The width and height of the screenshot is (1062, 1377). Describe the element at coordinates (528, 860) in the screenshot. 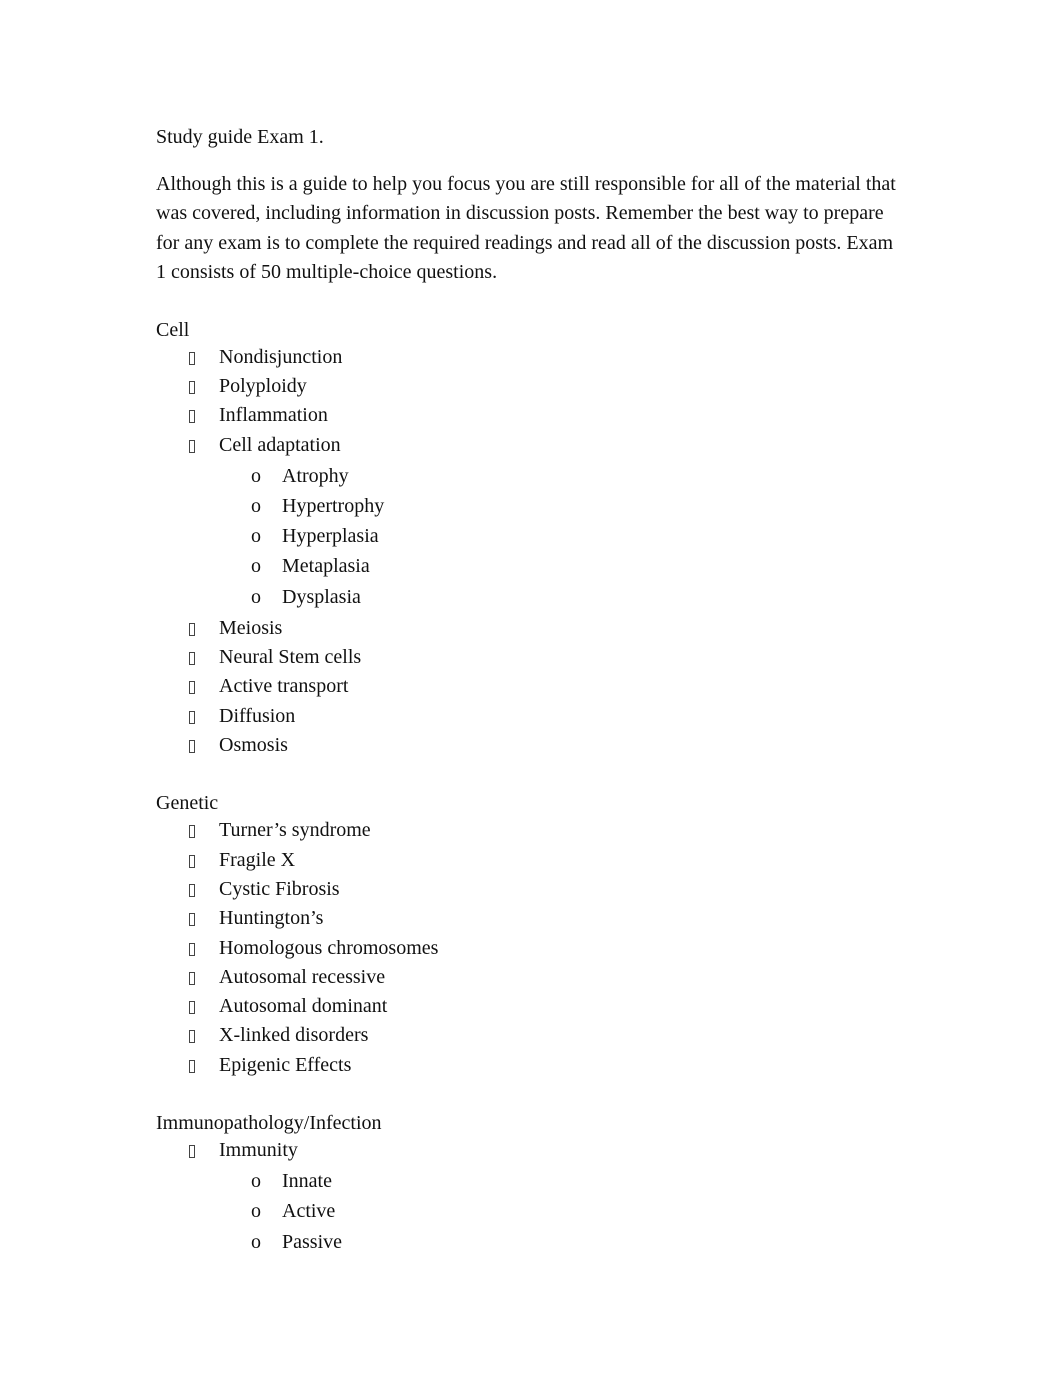

I see `list-item: Fragile X` at that location.